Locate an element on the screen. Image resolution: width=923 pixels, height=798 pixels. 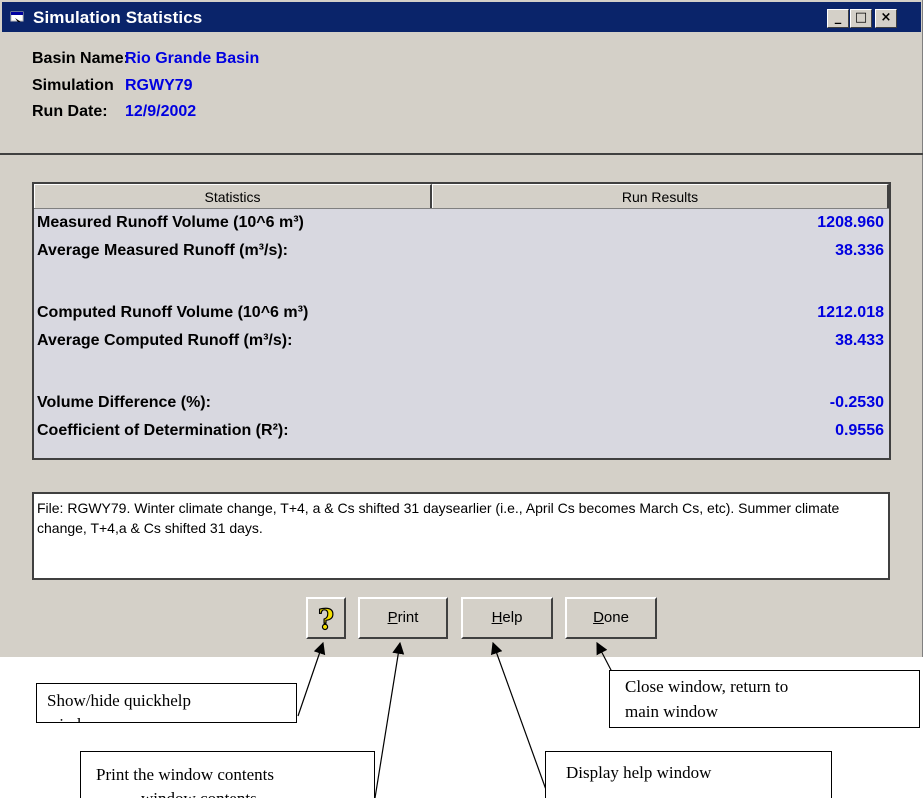
quickhelp-arrow is located at coordinates (311, 679).